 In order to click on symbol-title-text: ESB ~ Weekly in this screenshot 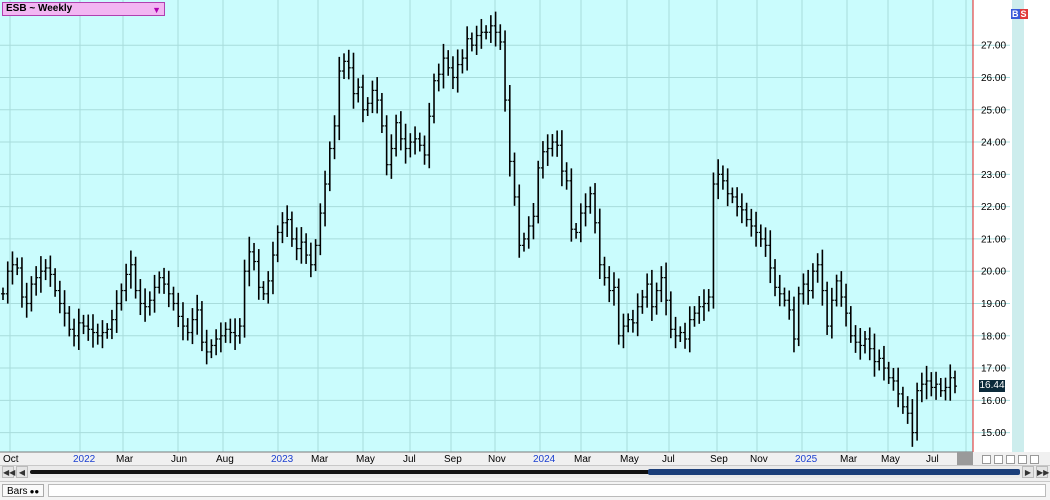, I will do `click(39, 8)`.